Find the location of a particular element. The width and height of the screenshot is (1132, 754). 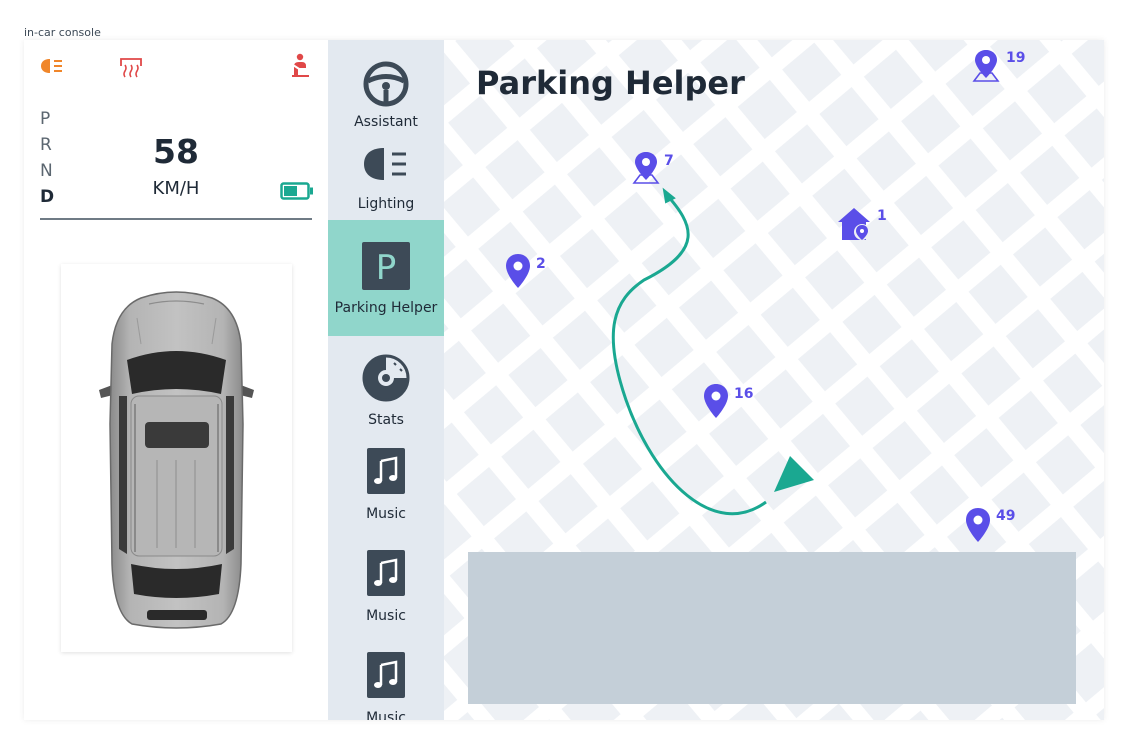

gear-selector: P R N D is located at coordinates (50, 158).